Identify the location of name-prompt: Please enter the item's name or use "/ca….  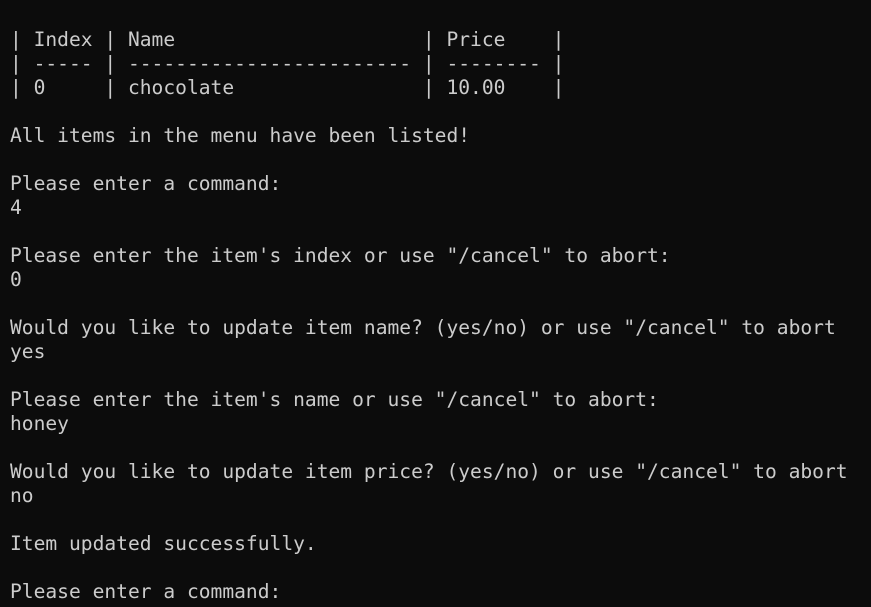
(334, 399).